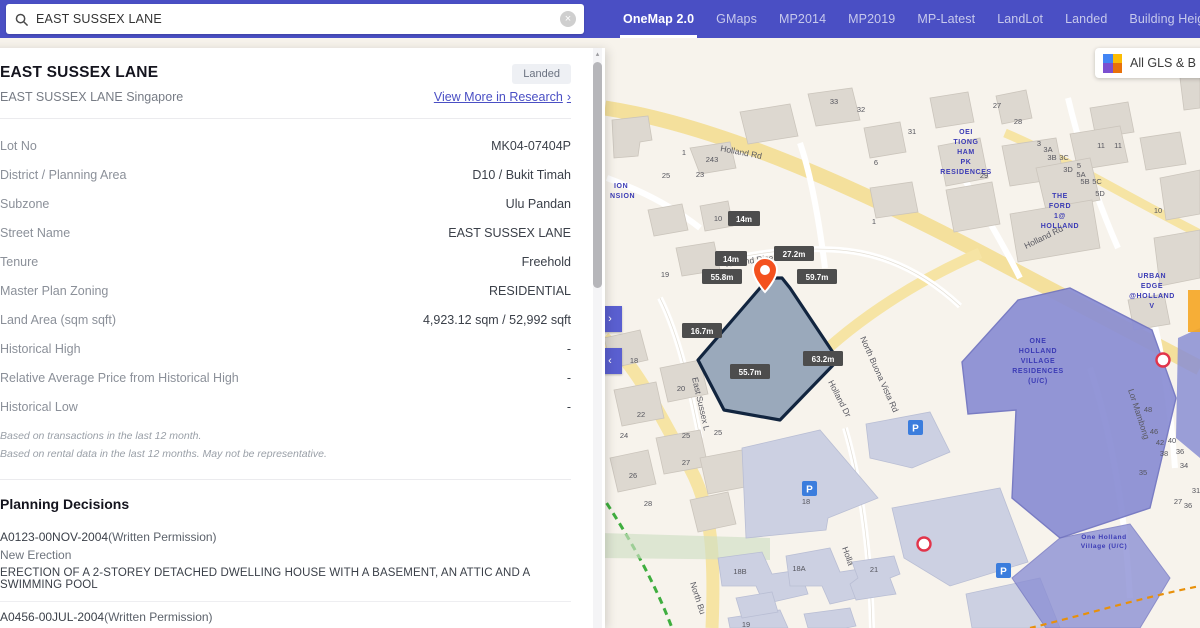 This screenshot has width=1200, height=628. Describe the element at coordinates (1100, 193) in the screenshot. I see `svg-text: 5D` at that location.